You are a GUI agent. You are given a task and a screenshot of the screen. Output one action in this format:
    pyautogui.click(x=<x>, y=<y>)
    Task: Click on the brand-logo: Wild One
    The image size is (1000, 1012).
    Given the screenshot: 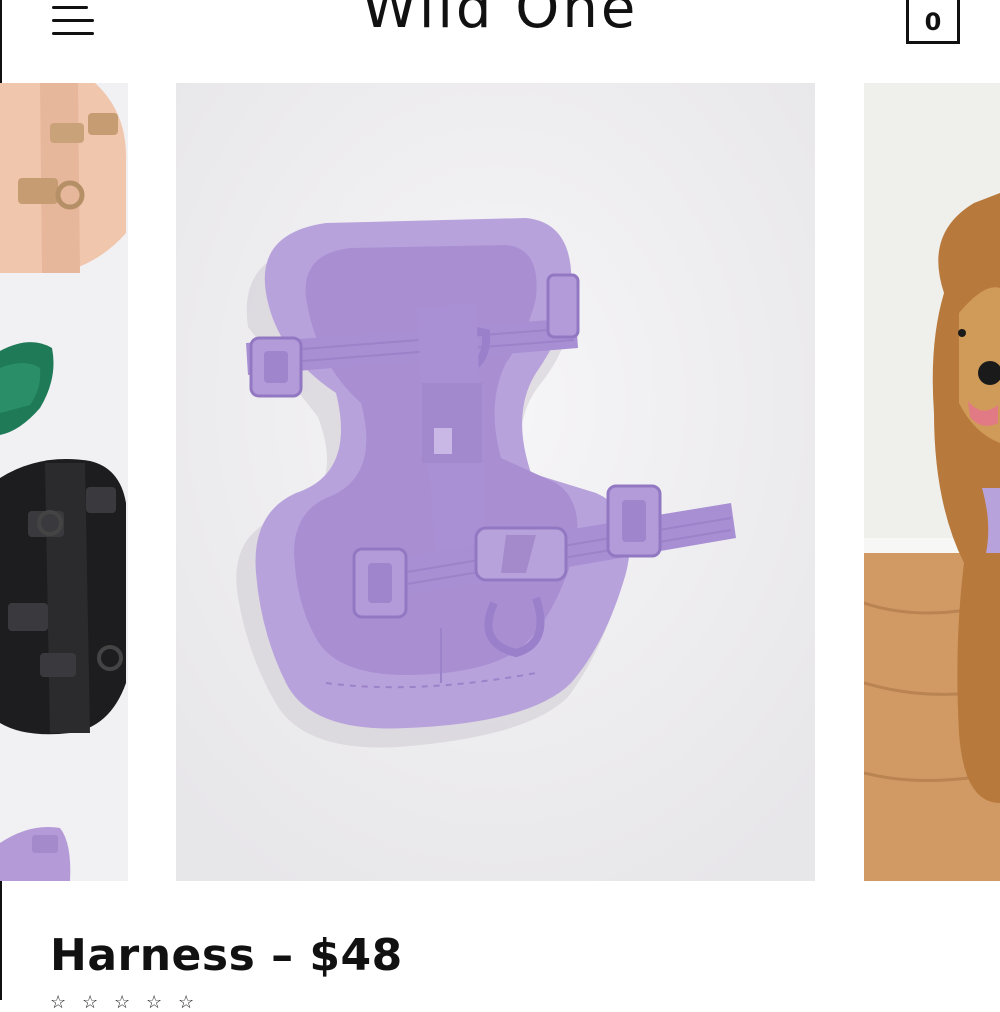 What is the action you would take?
    pyautogui.click(x=500, y=20)
    